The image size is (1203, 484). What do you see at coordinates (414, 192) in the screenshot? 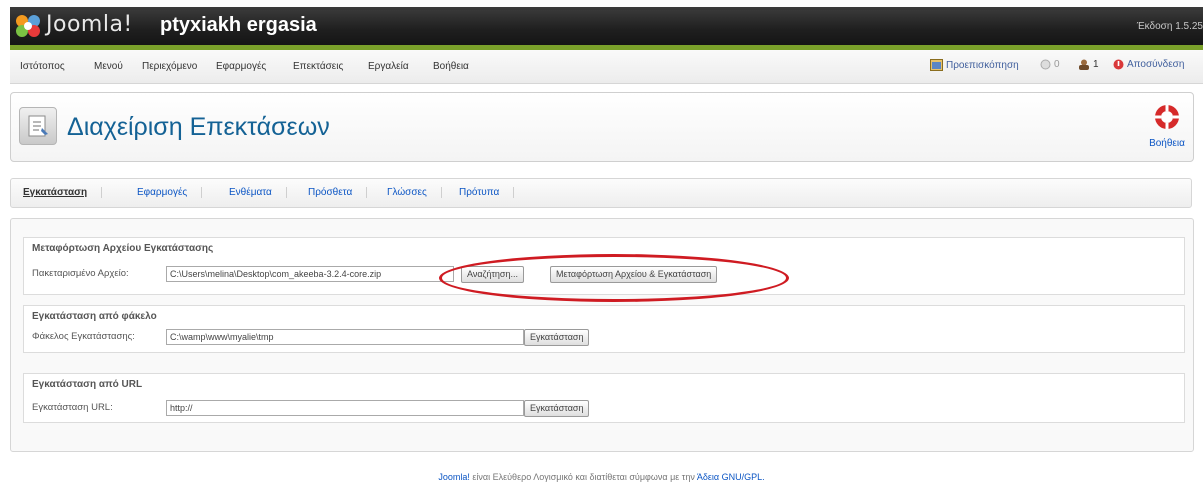
I see `tab-languages: Γλώσσες` at bounding box center [414, 192].